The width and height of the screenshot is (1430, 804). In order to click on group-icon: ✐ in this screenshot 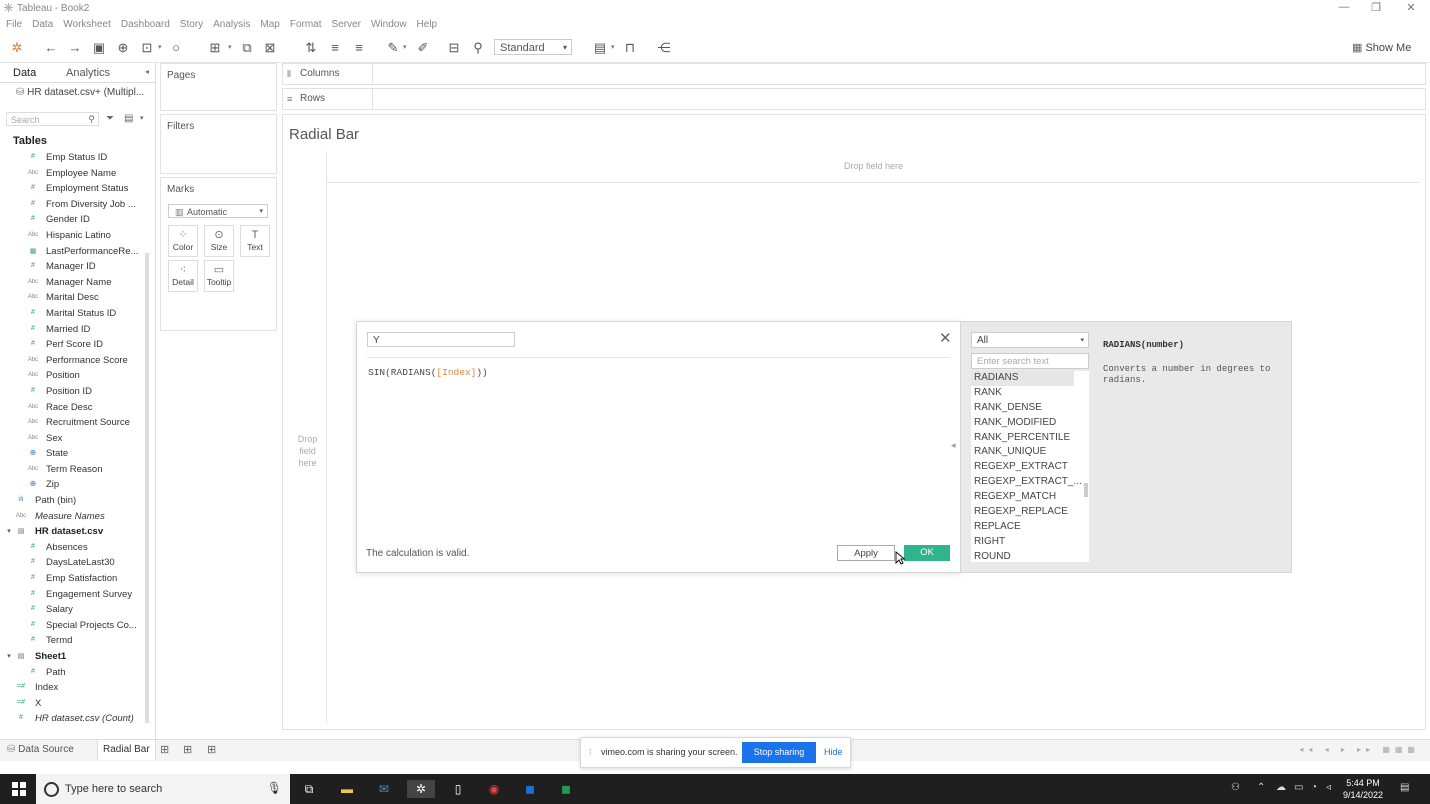, I will do `click(423, 48)`.